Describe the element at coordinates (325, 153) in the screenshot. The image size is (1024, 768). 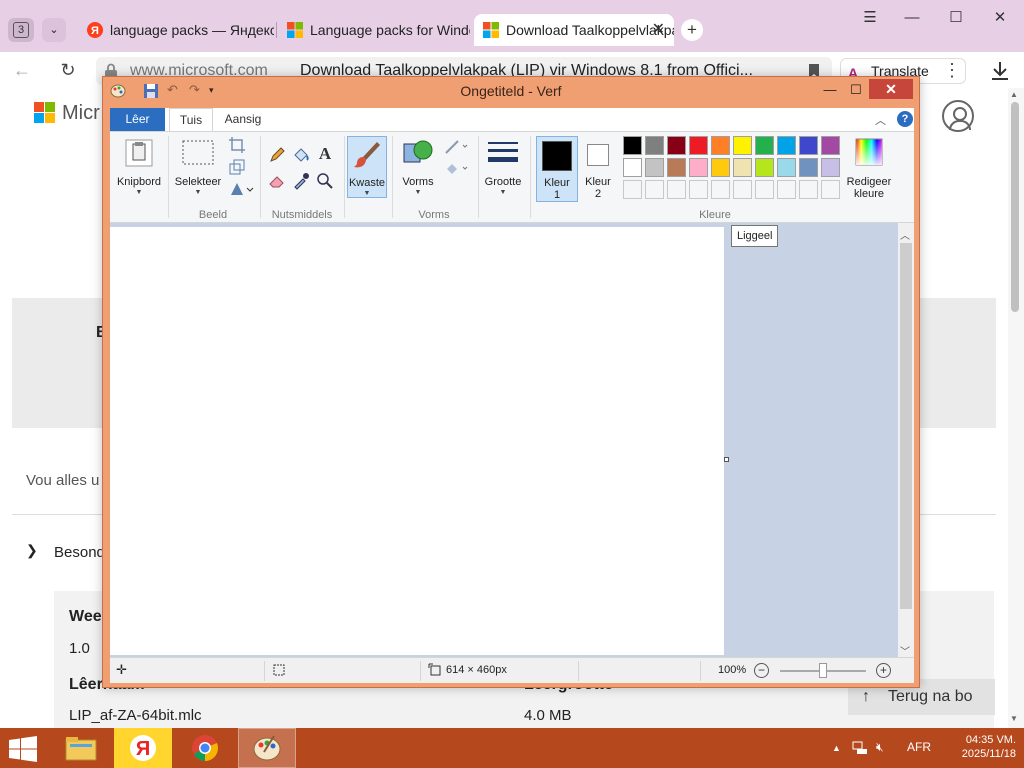
I see `text-tool-icon: A` at that location.